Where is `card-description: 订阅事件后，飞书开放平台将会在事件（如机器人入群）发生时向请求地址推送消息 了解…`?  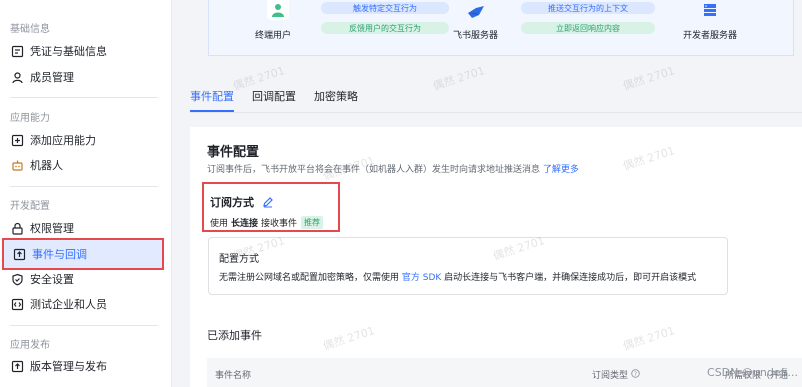 card-description: 订阅事件后，飞书开放平台将会在事件（如机器人入群）发生时向请求地址推送消息 了解… is located at coordinates (393, 168).